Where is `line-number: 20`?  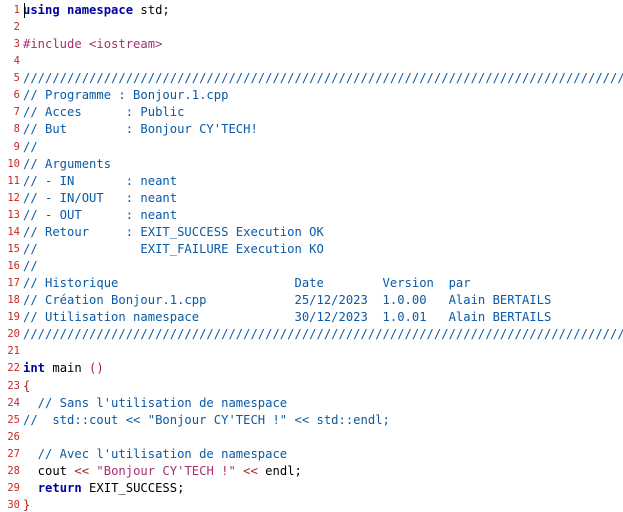 line-number: 20 is located at coordinates (13, 334).